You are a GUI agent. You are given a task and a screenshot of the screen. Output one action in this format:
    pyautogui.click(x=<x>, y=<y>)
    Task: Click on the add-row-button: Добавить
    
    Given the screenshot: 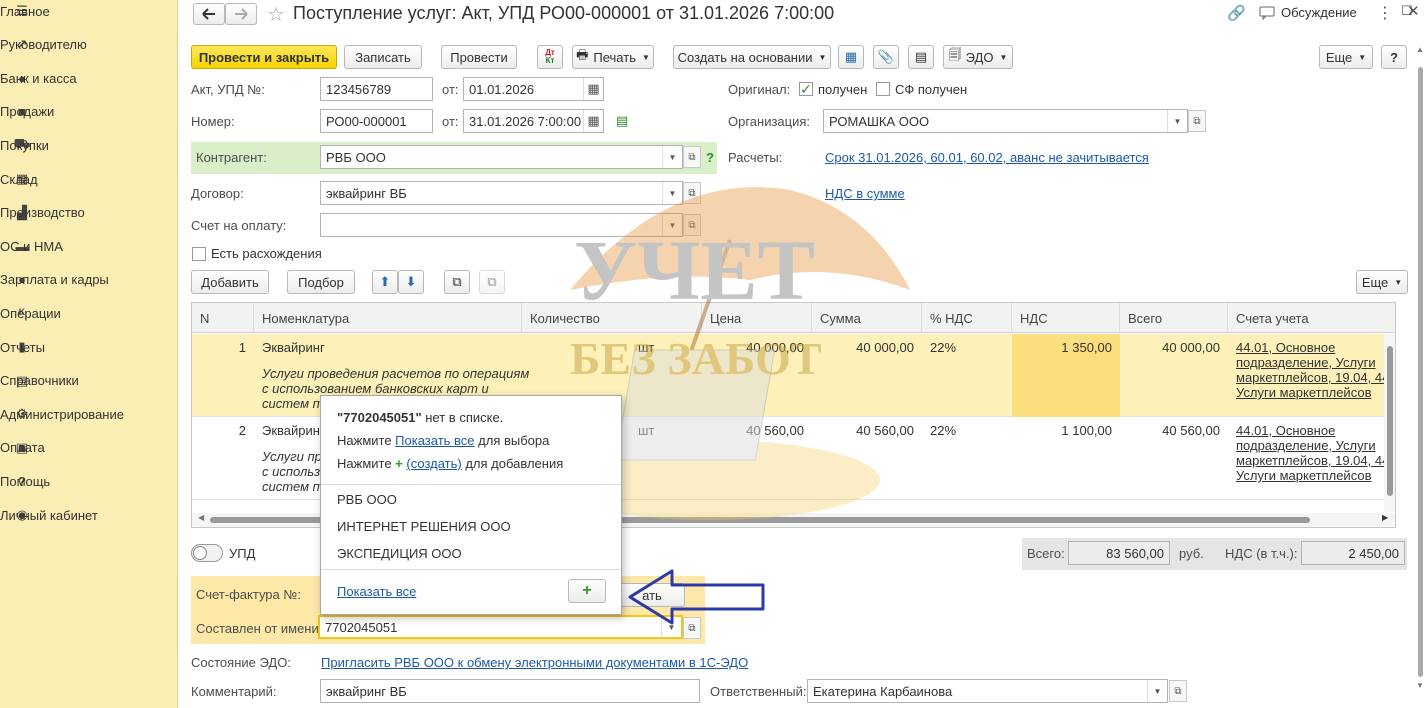 What is the action you would take?
    pyautogui.click(x=230, y=282)
    